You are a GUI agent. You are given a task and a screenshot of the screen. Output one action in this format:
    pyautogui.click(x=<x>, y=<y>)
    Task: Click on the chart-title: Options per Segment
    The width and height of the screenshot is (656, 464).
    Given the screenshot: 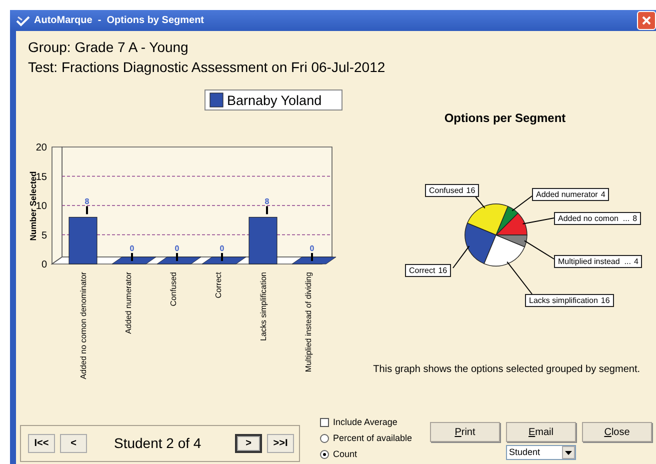 What is the action you would take?
    pyautogui.click(x=505, y=118)
    